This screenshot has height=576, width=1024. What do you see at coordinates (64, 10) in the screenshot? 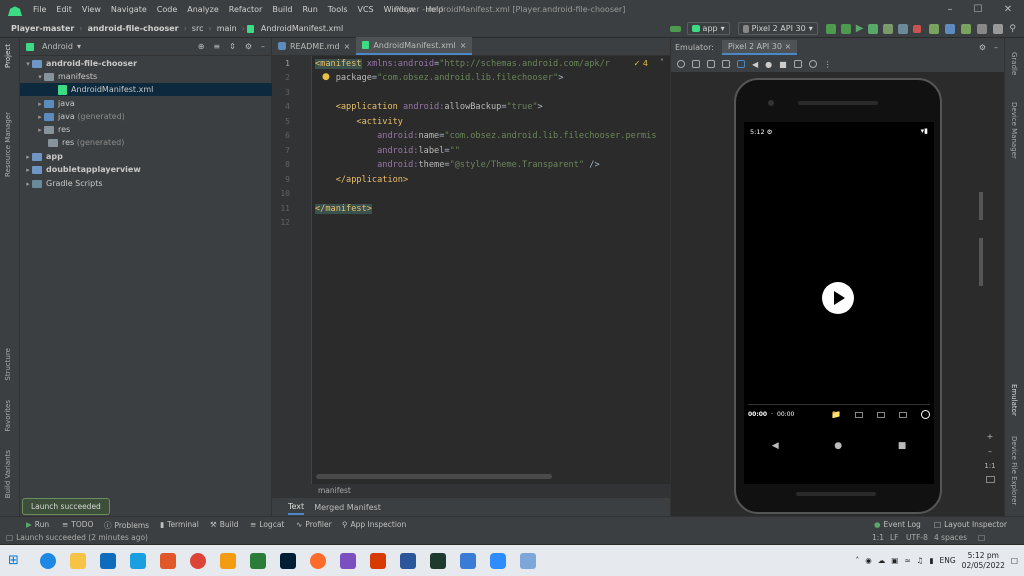
I see `menu-edit: Edit` at bounding box center [64, 10].